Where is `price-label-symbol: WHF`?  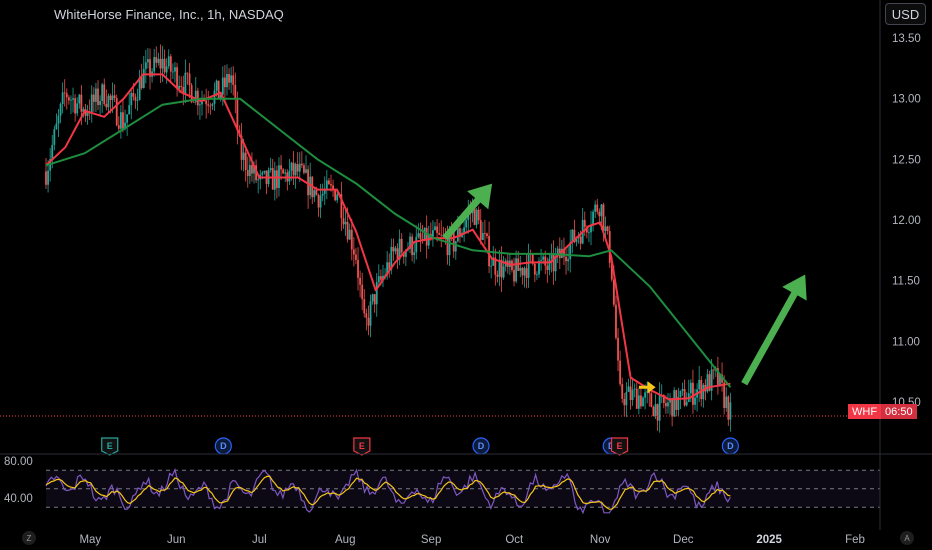
price-label-symbol: WHF is located at coordinates (865, 411).